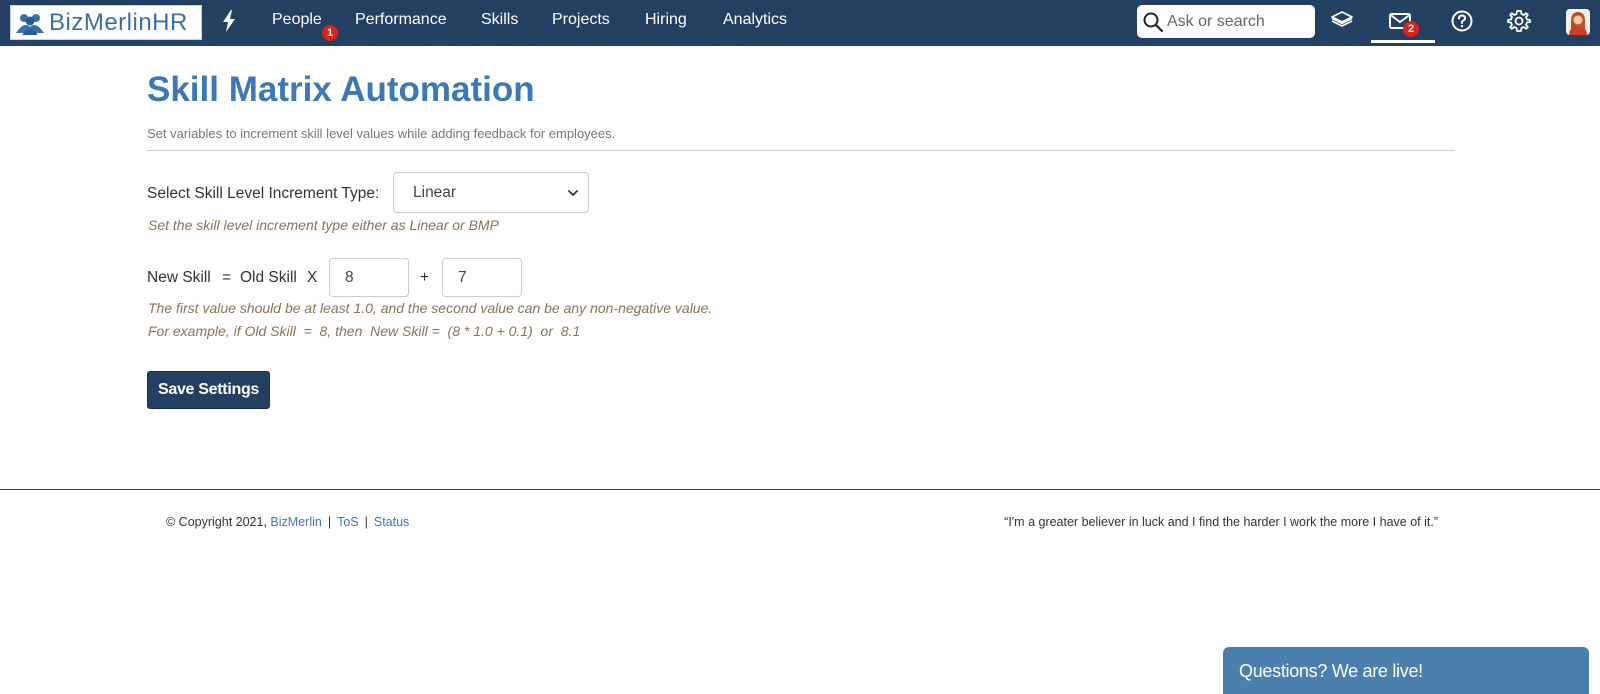 Image resolution: width=1600 pixels, height=694 pixels. What do you see at coordinates (208, 390) in the screenshot?
I see `save-settings-button: Save Settings` at bounding box center [208, 390].